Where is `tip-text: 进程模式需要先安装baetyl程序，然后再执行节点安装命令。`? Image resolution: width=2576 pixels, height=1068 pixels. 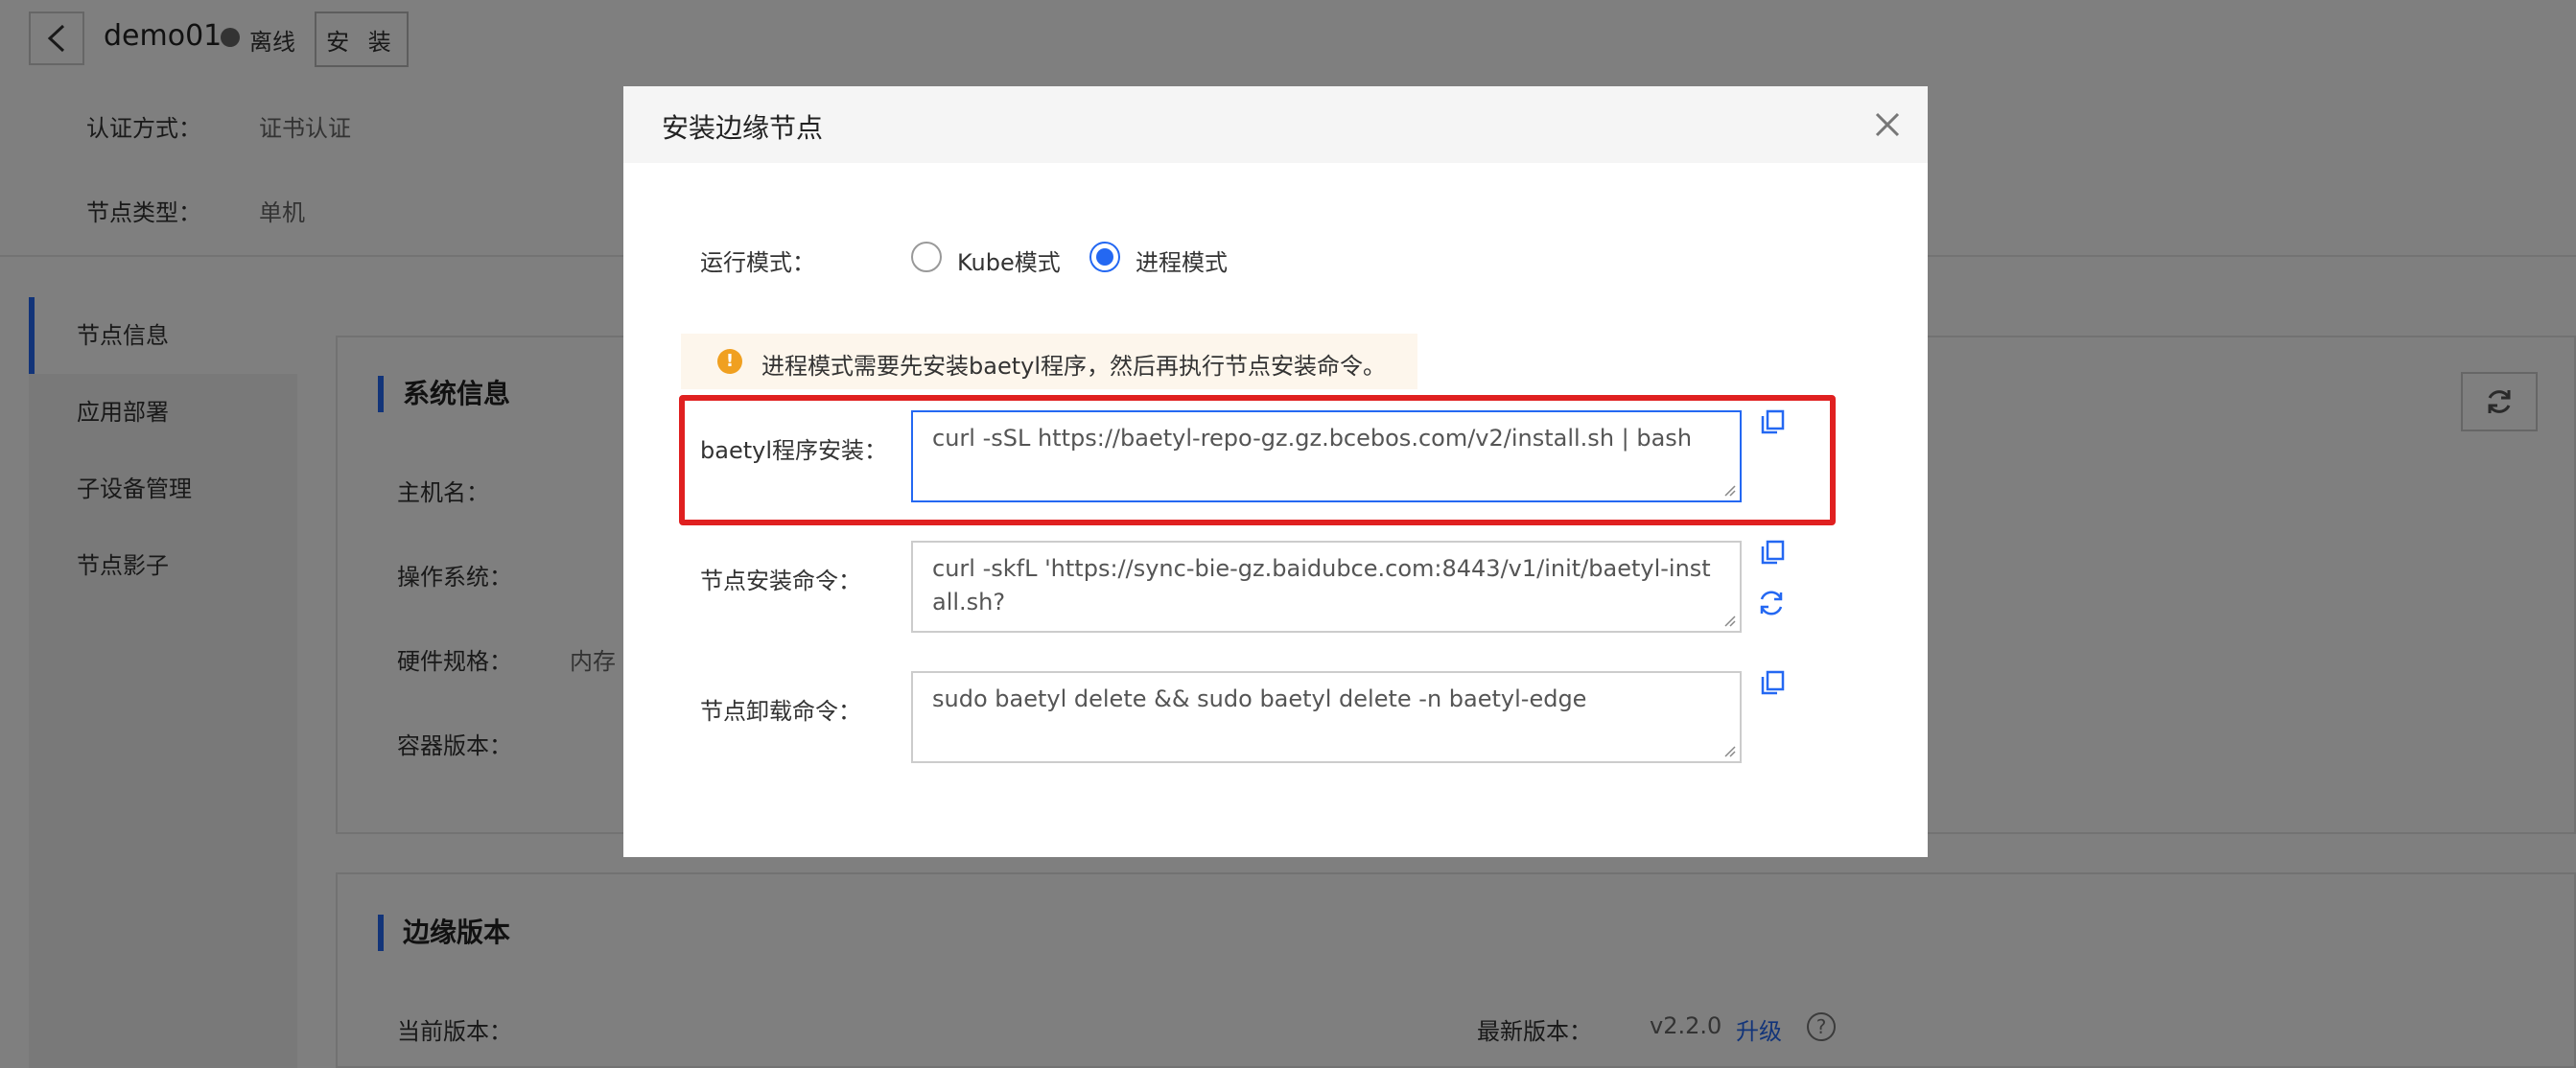 tip-text: 进程模式需要先安装baetyl程序，然后再执行节点安装命令。 is located at coordinates (1073, 366).